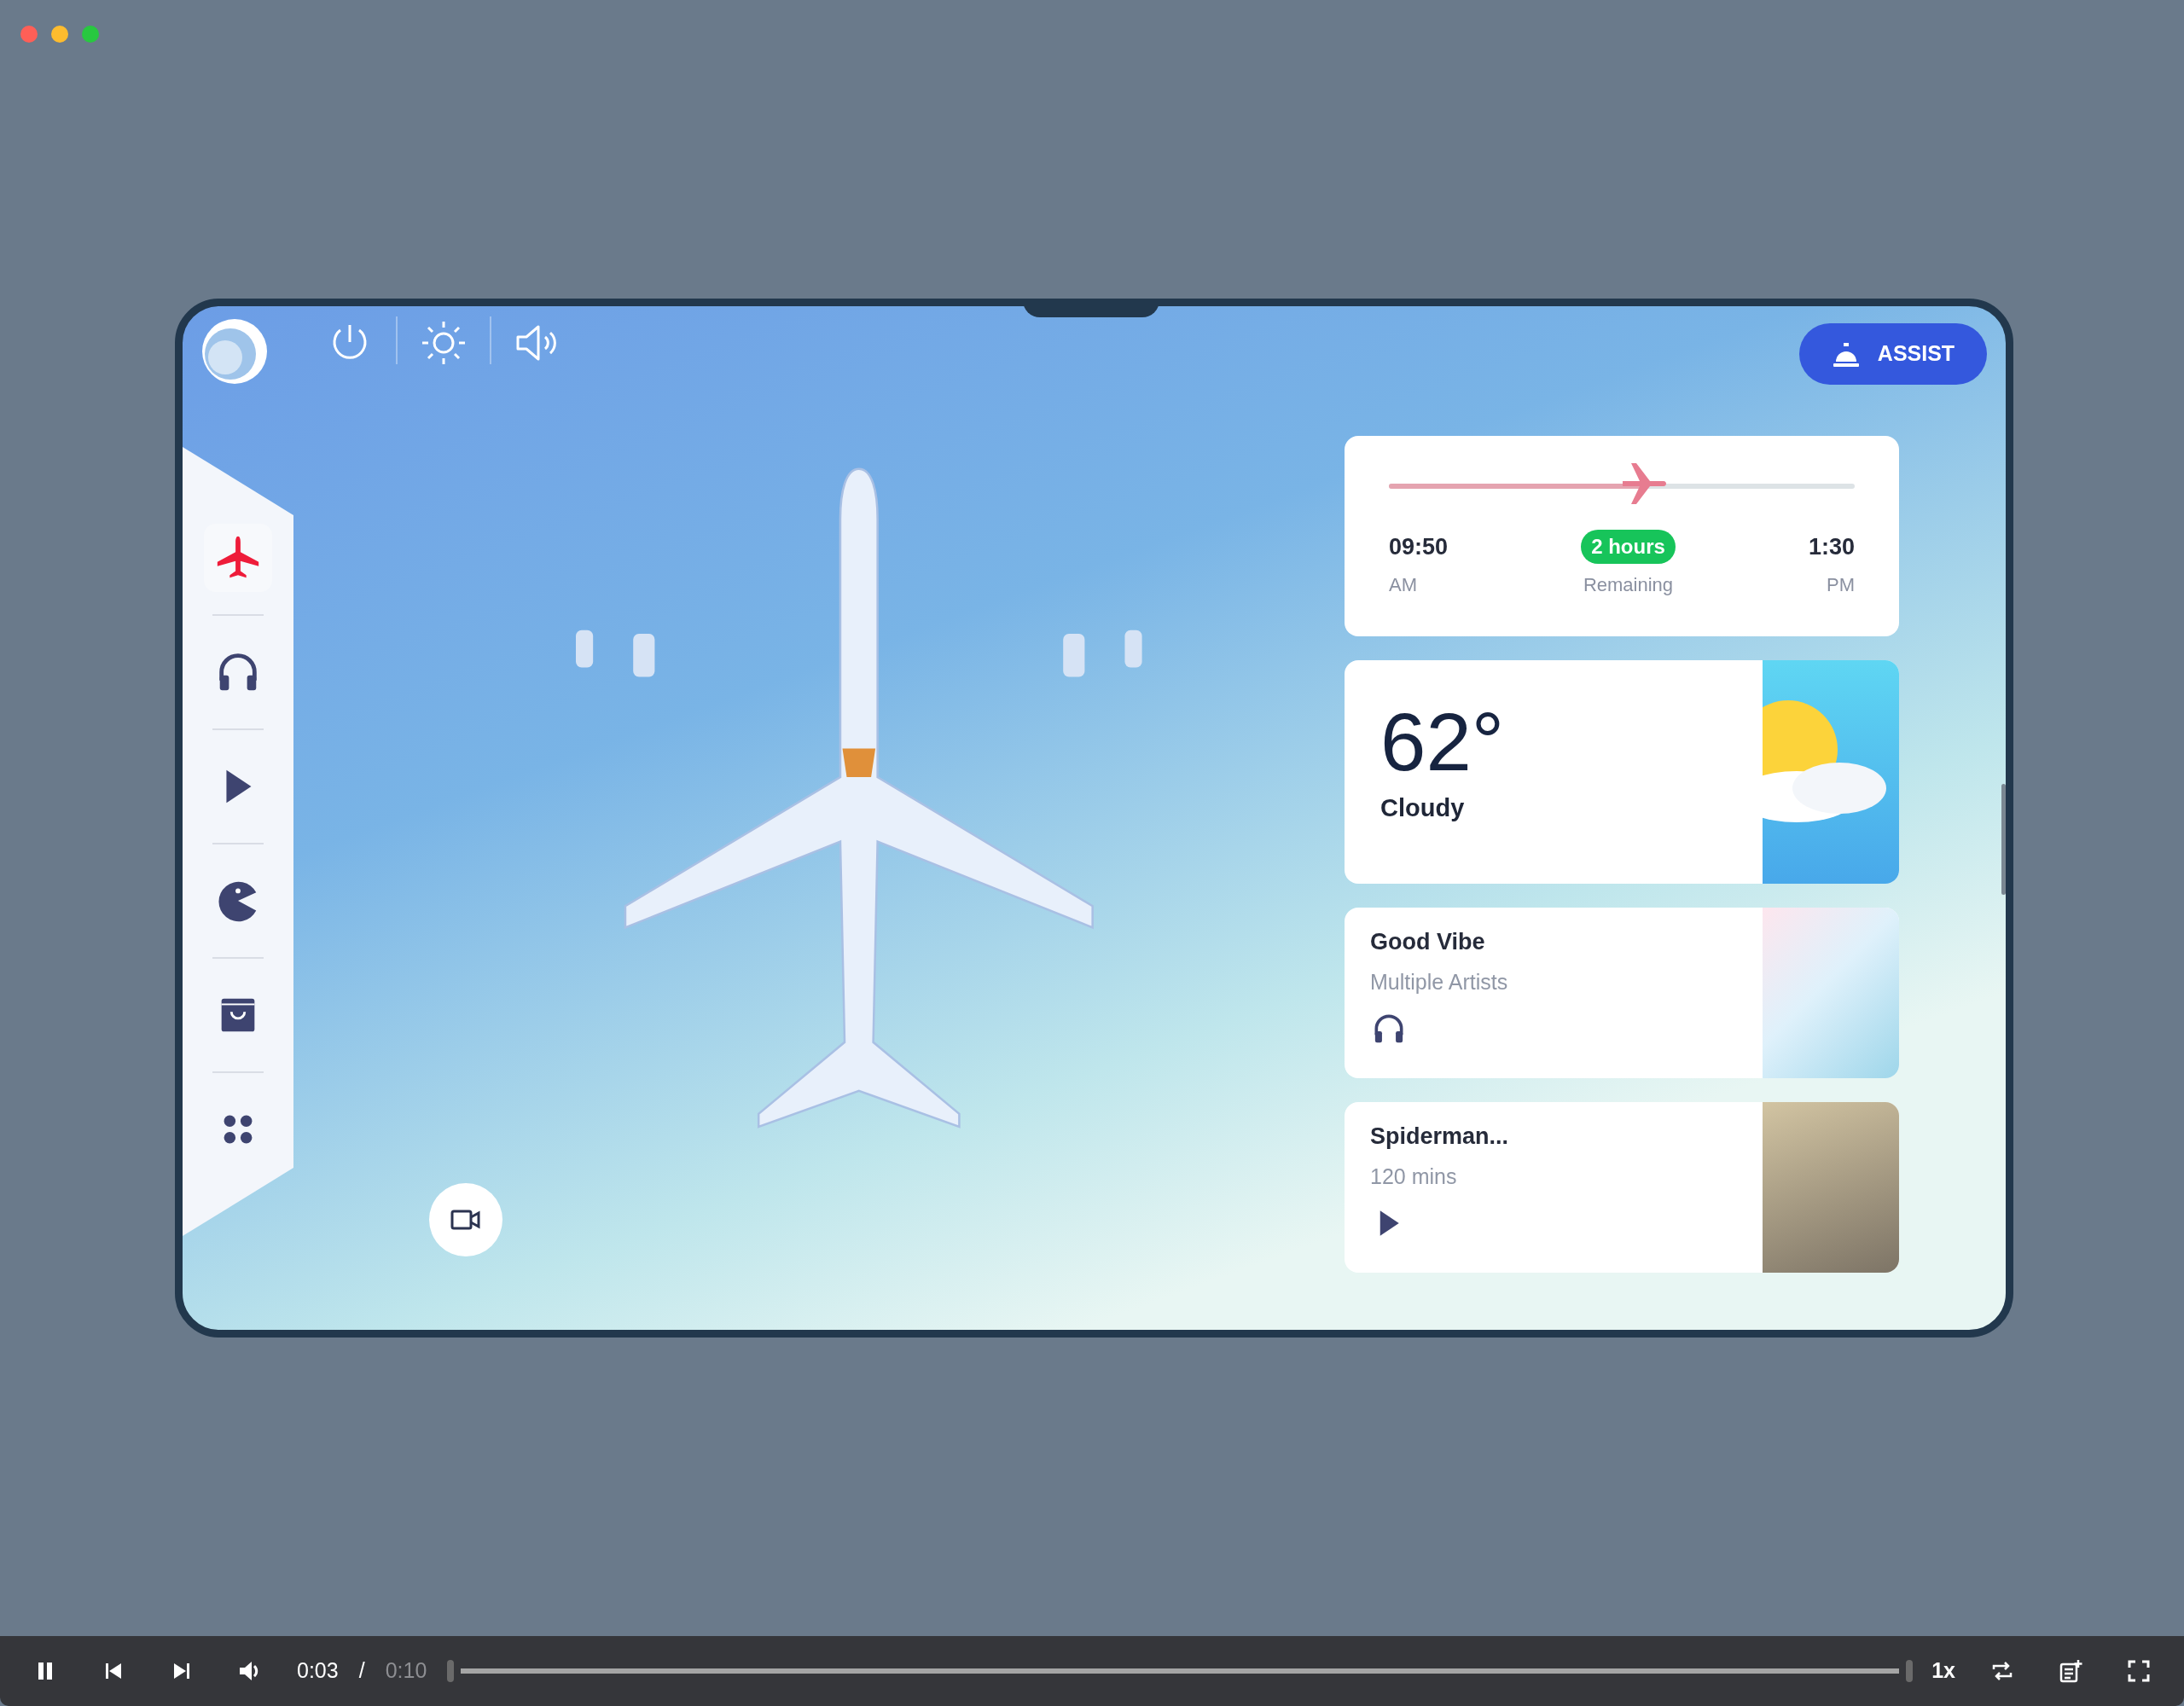 The image size is (2184, 1706). I want to click on period-label: PM, so click(1841, 585).